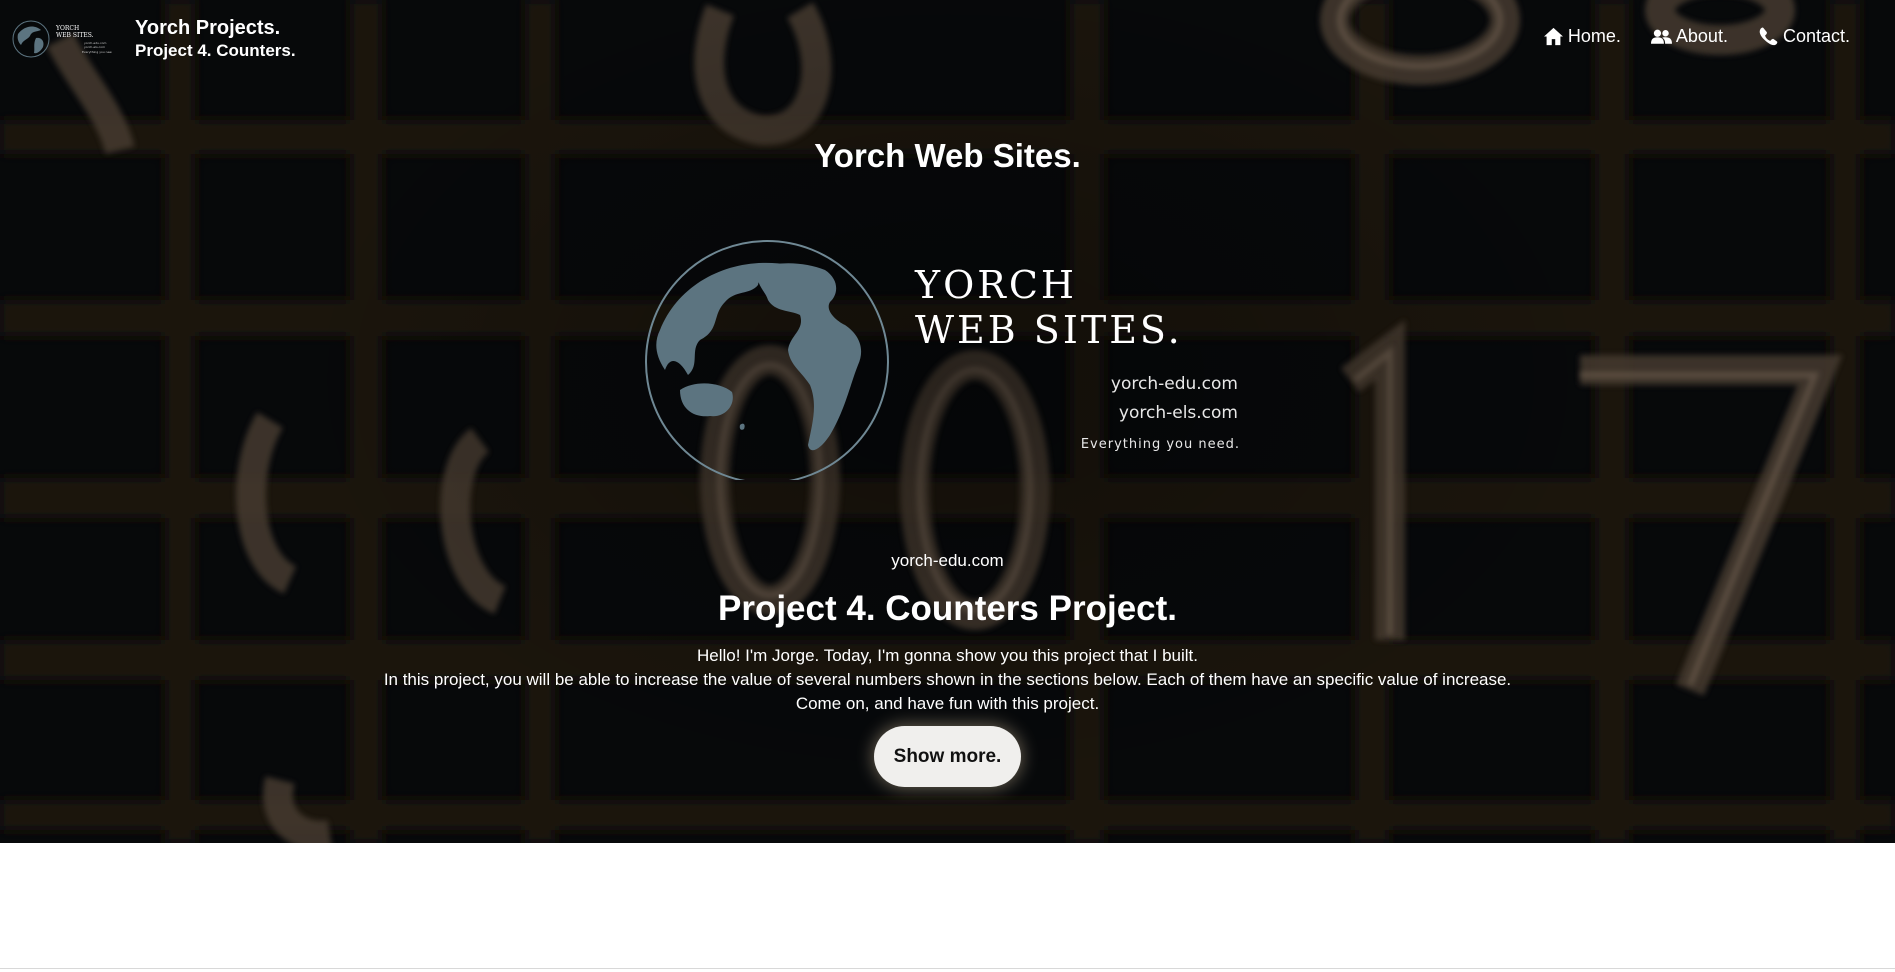 This screenshot has width=1895, height=972. I want to click on nav-contact: Contact., so click(1804, 36).